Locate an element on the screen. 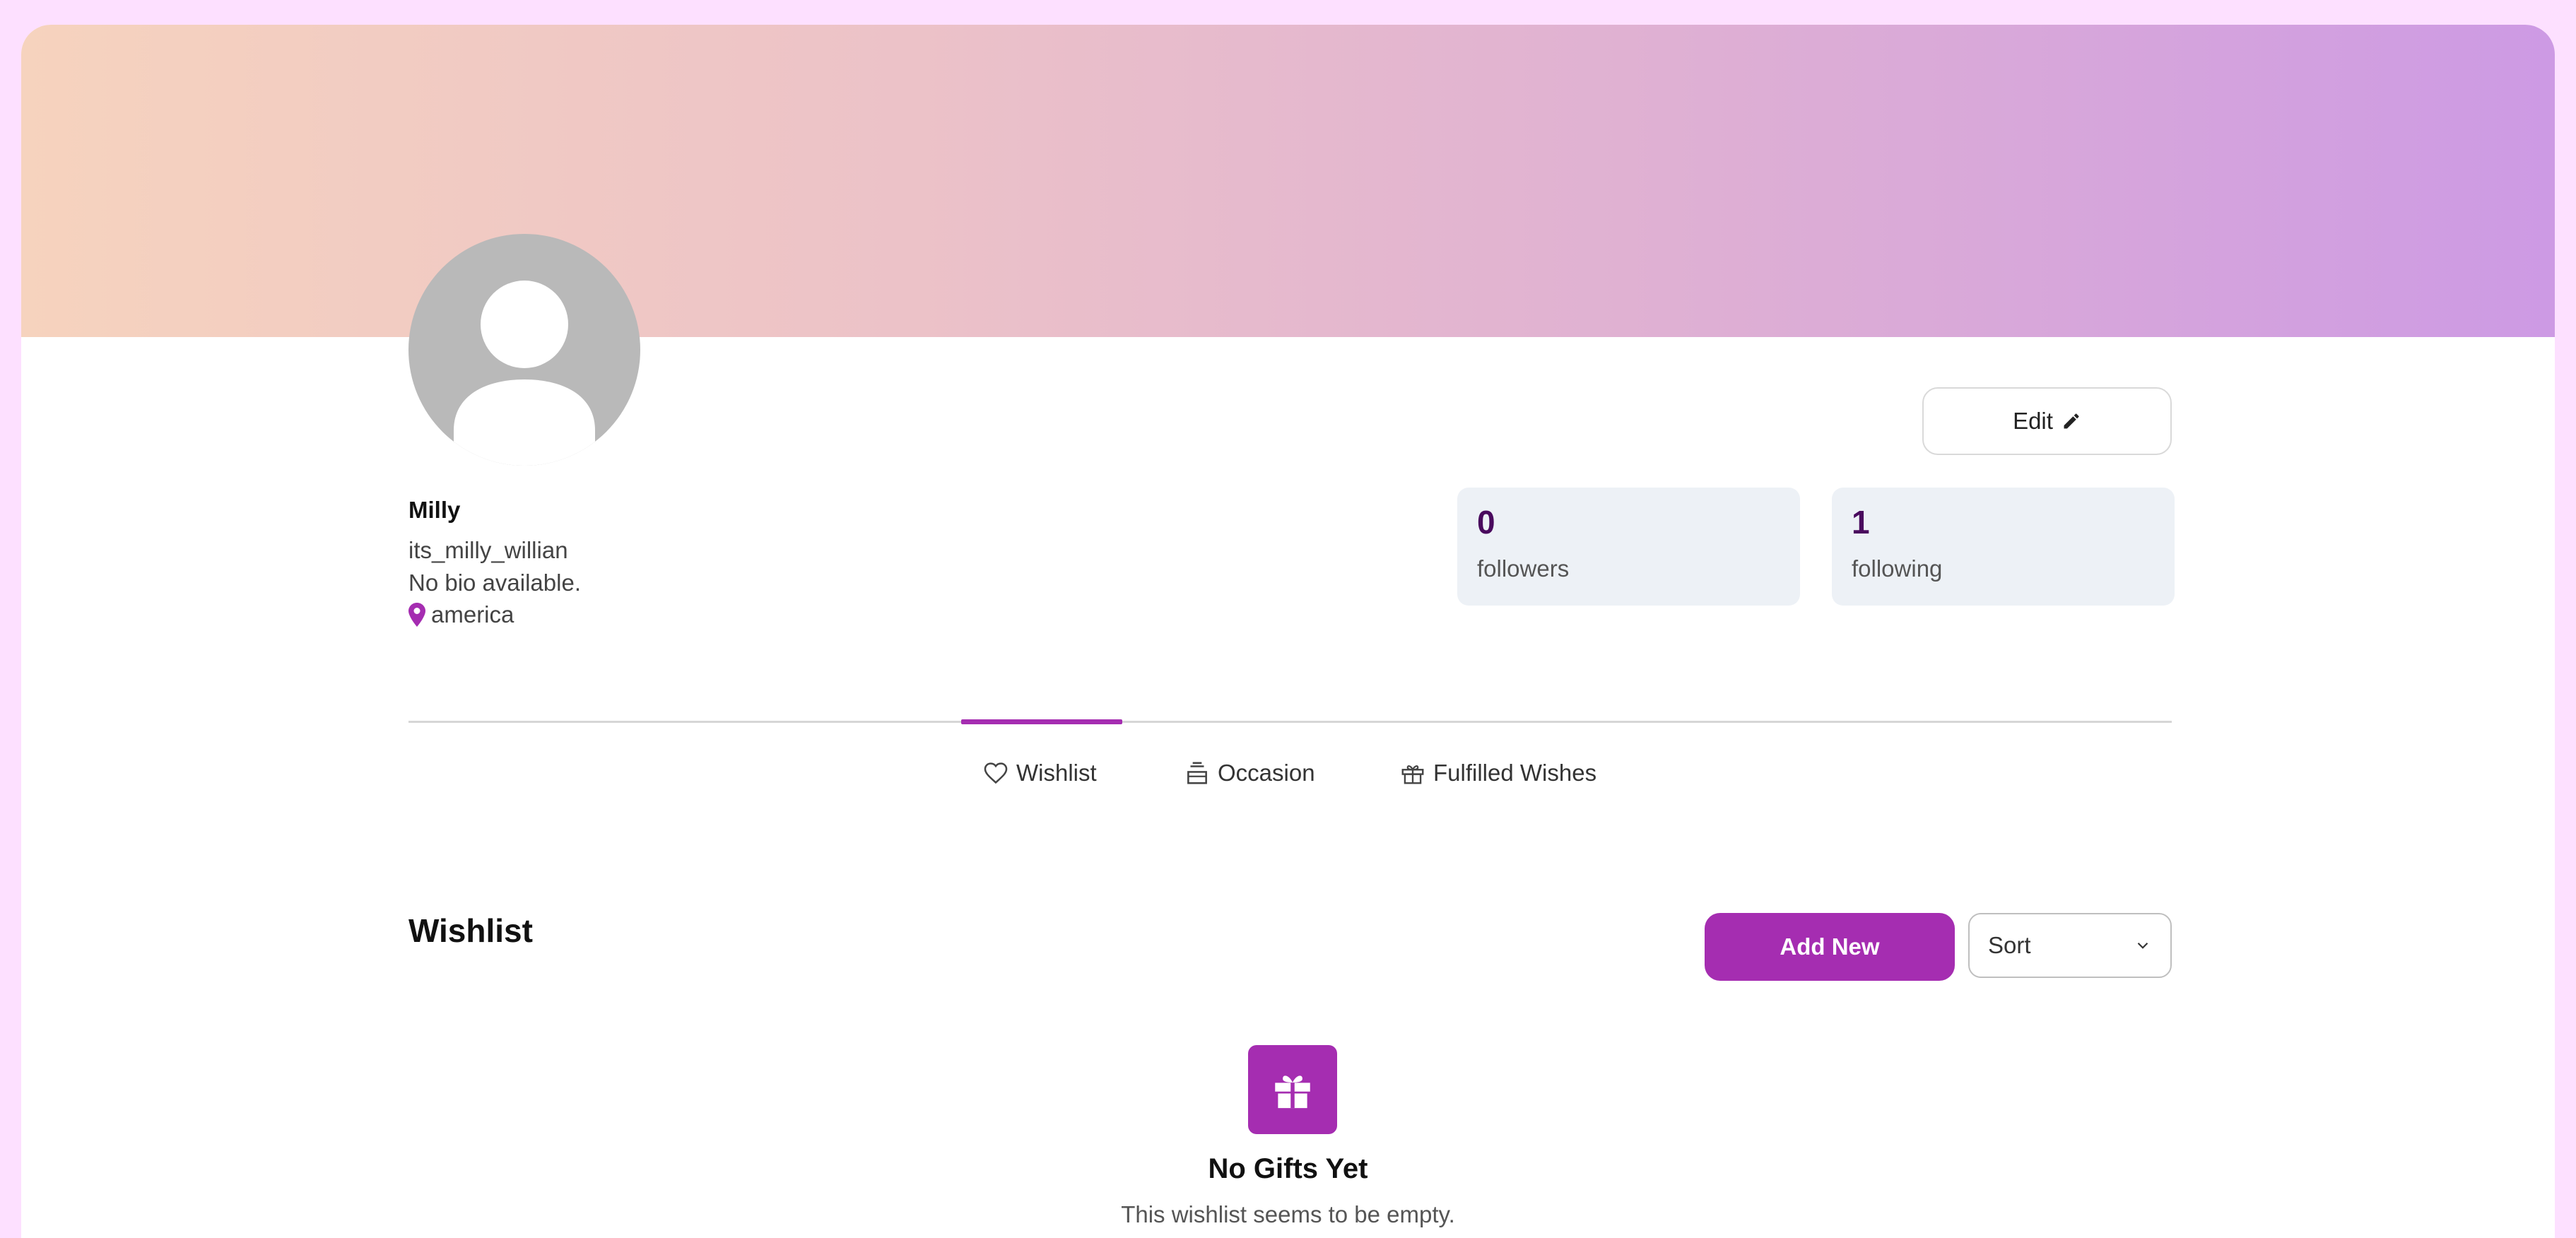 Image resolution: width=2576 pixels, height=1238 pixels. edit-button-label: Edit is located at coordinates (2033, 421).